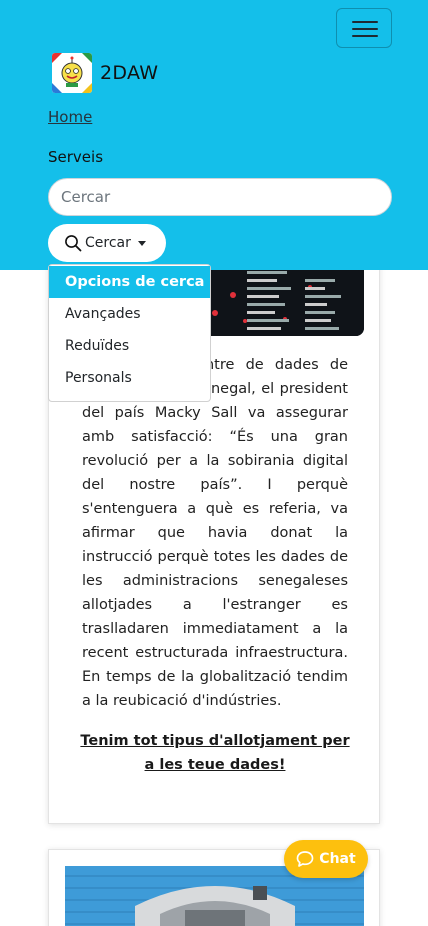  Describe the element at coordinates (129, 73) in the screenshot. I see `brand-name: 2DAW` at that location.